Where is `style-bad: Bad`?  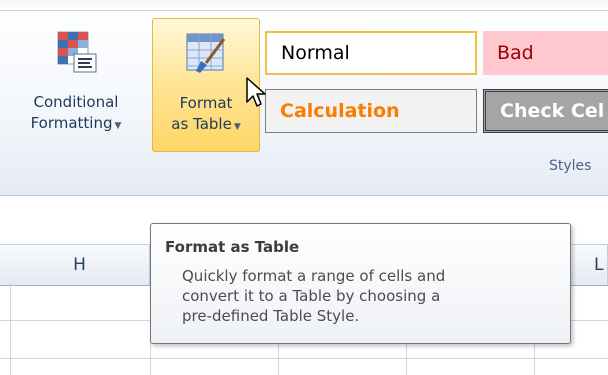
style-bad: Bad is located at coordinates (545, 53).